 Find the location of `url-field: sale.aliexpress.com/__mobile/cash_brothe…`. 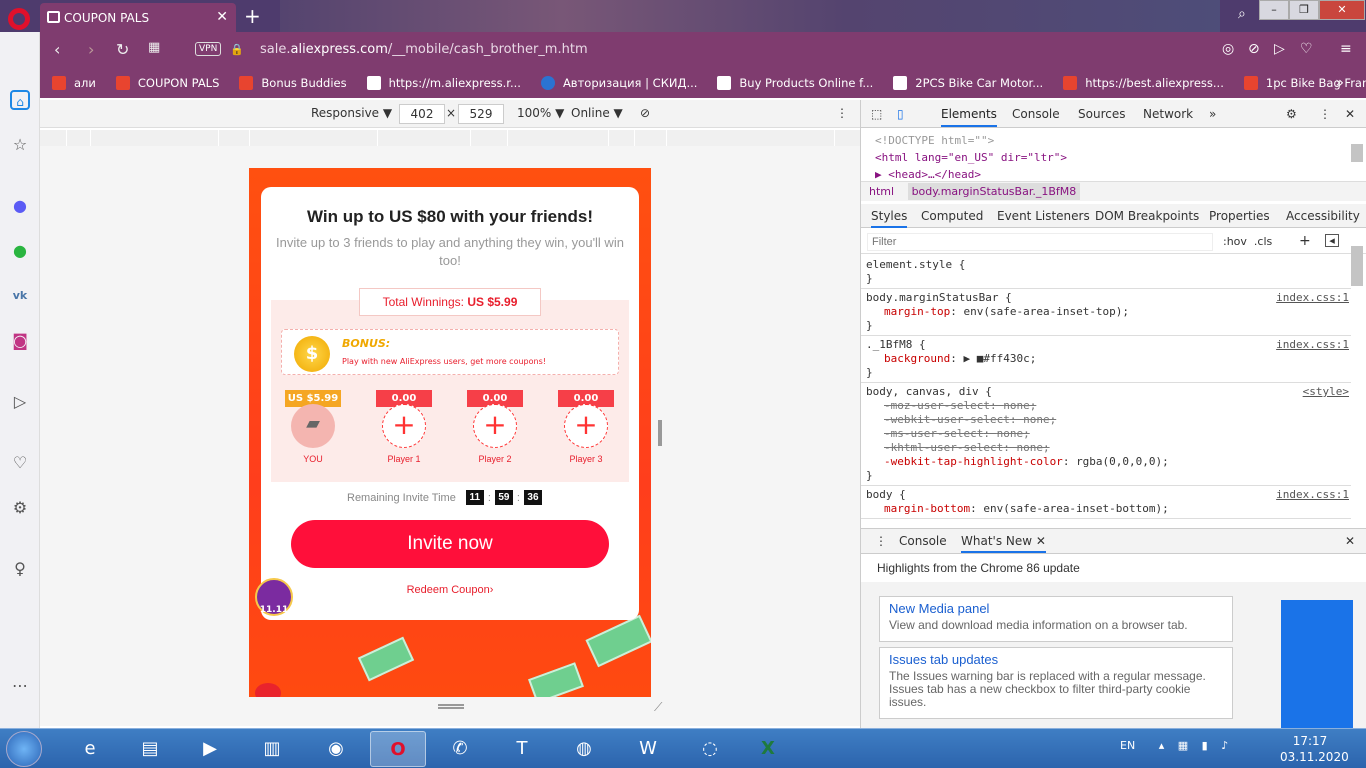

url-field: sale.aliexpress.com/__mobile/cash_brothe… is located at coordinates (424, 49).